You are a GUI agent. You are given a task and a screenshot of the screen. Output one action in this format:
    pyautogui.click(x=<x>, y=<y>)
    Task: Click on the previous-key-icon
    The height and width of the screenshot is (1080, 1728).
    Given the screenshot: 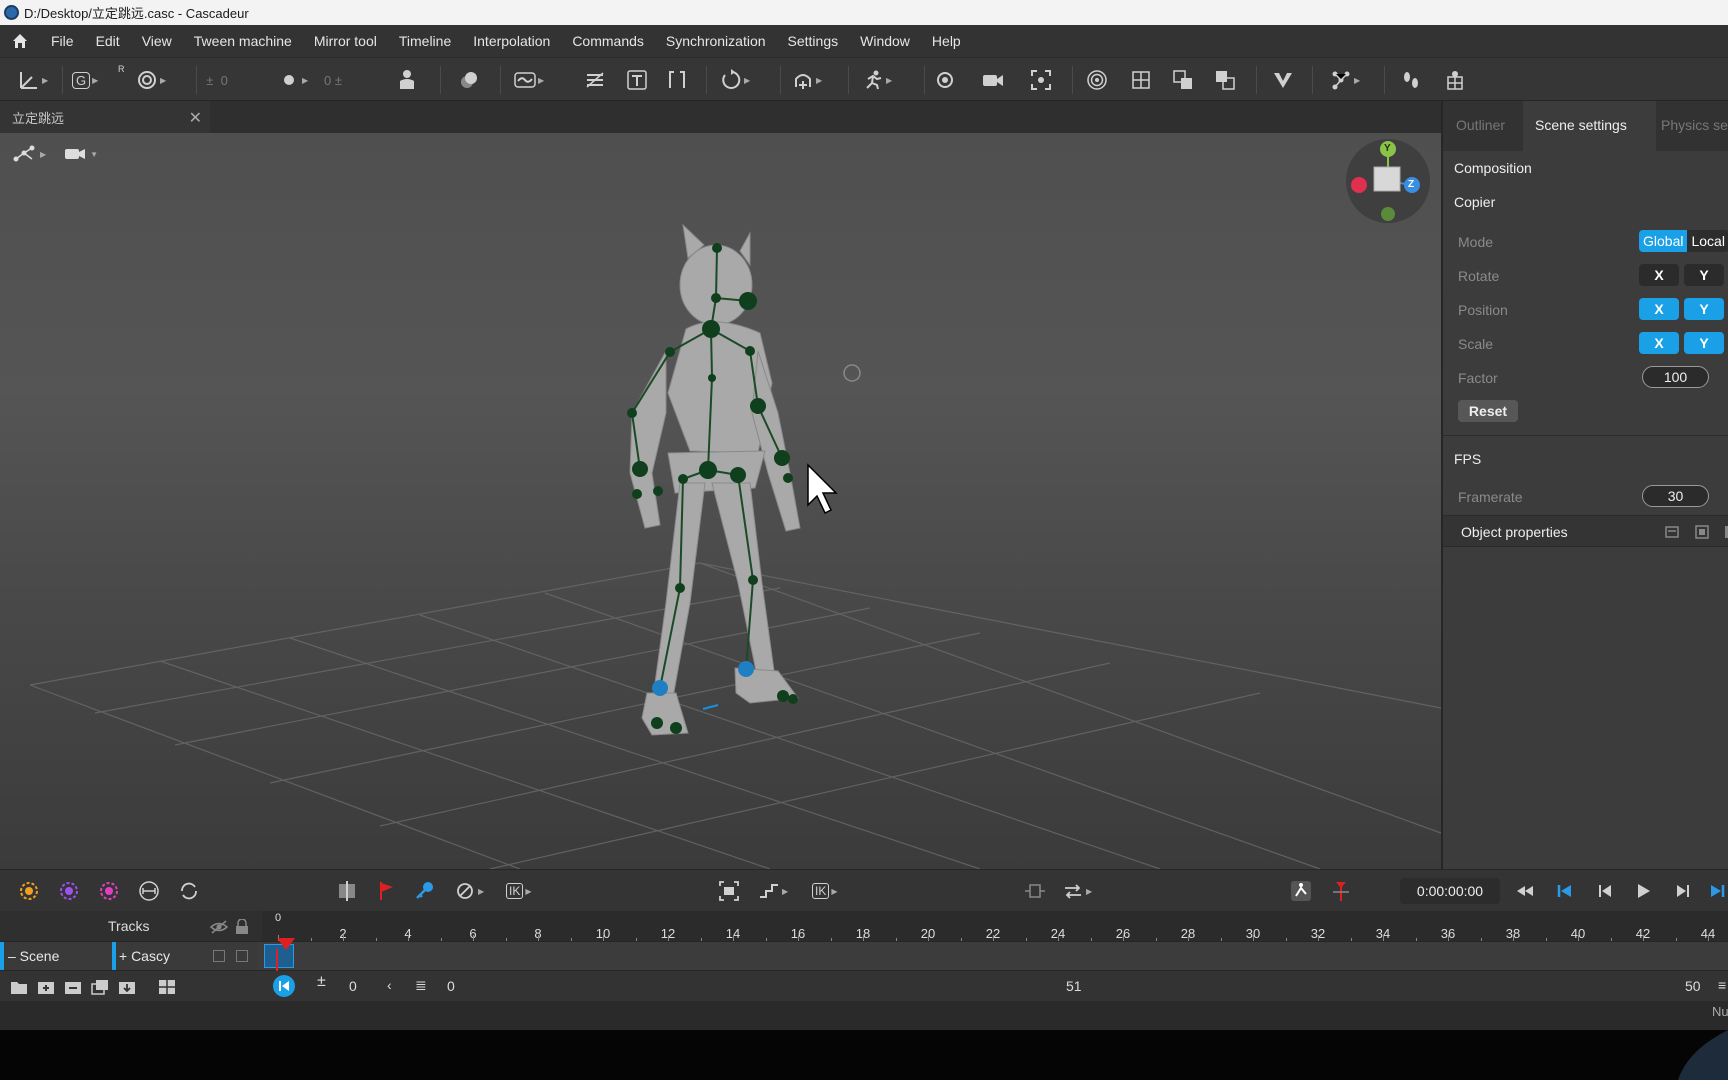 What is the action you would take?
    pyautogui.click(x=1605, y=891)
    